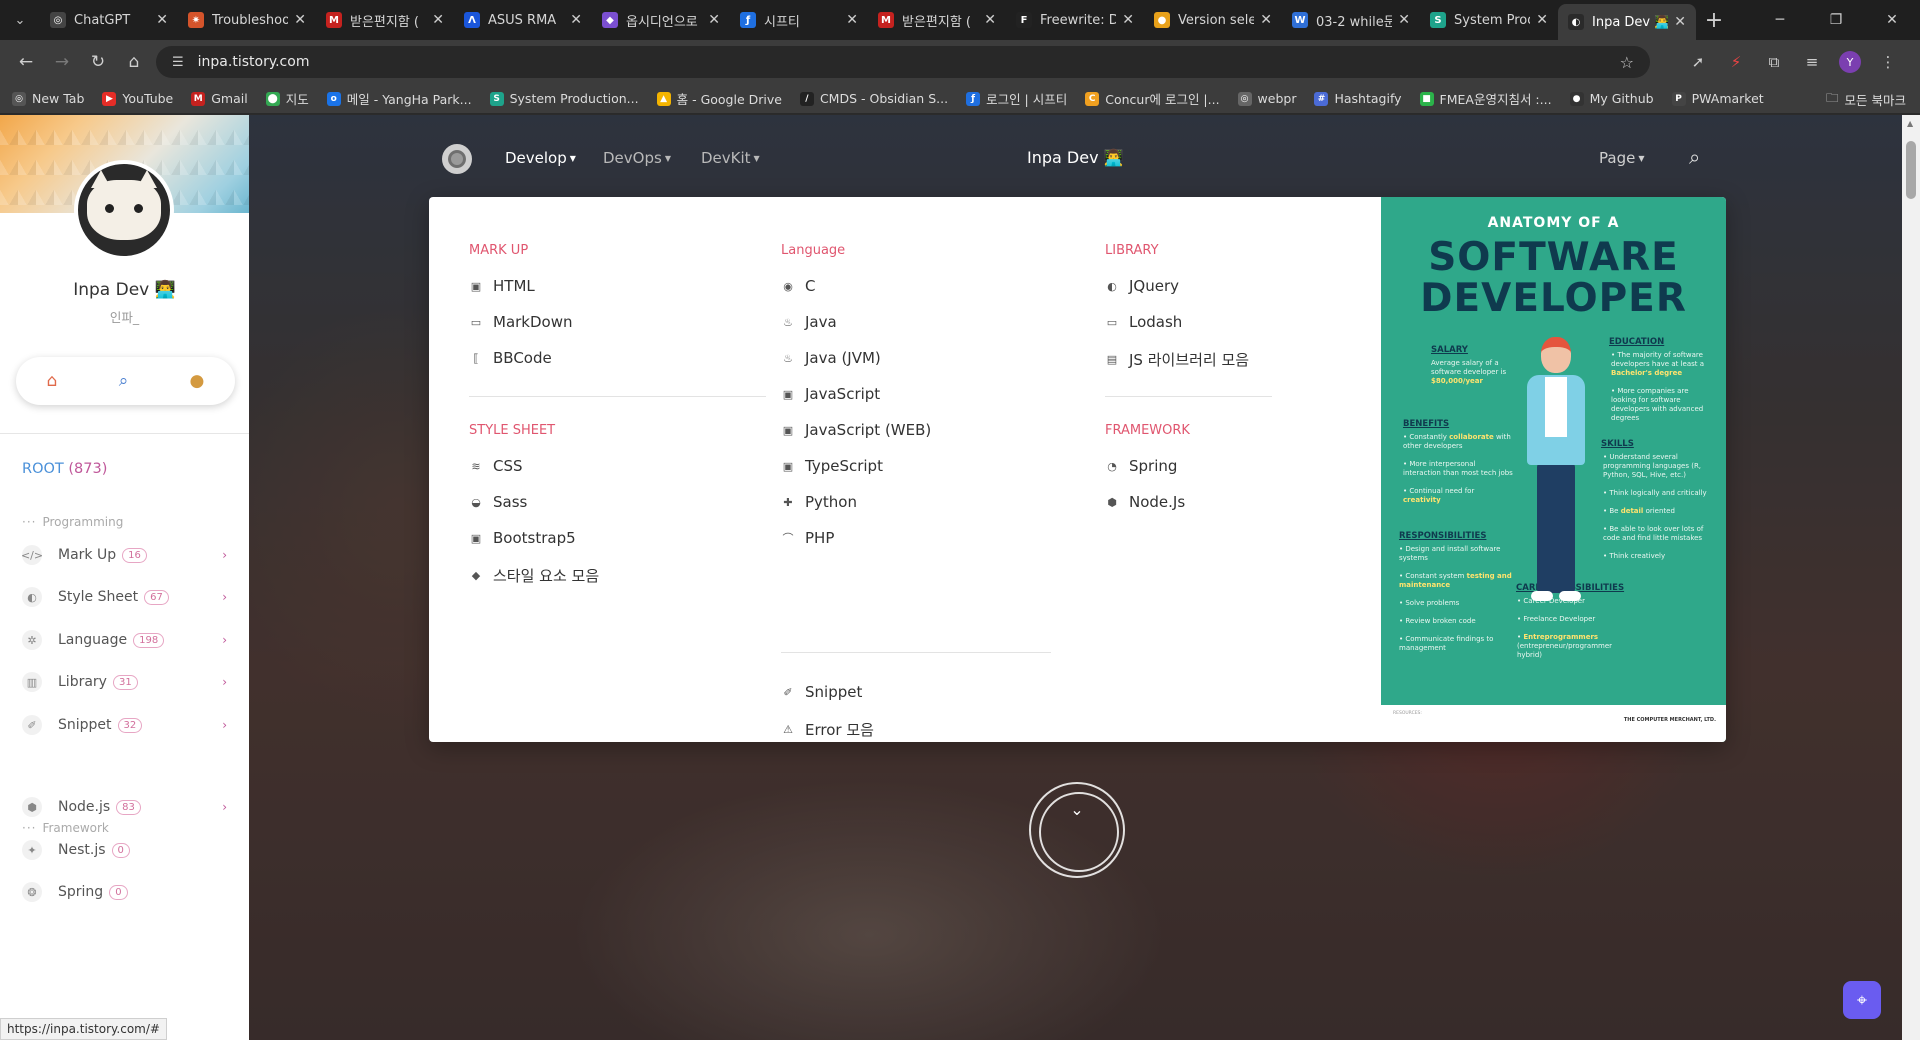  I want to click on mega-menu-link: ♨ Java (JVM), so click(831, 358).